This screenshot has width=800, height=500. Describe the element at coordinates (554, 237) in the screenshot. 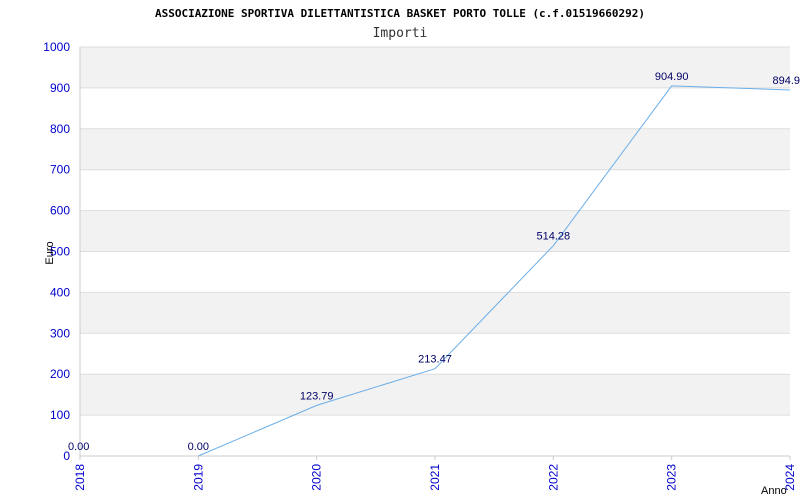

I see `data-label: 514.28` at that location.